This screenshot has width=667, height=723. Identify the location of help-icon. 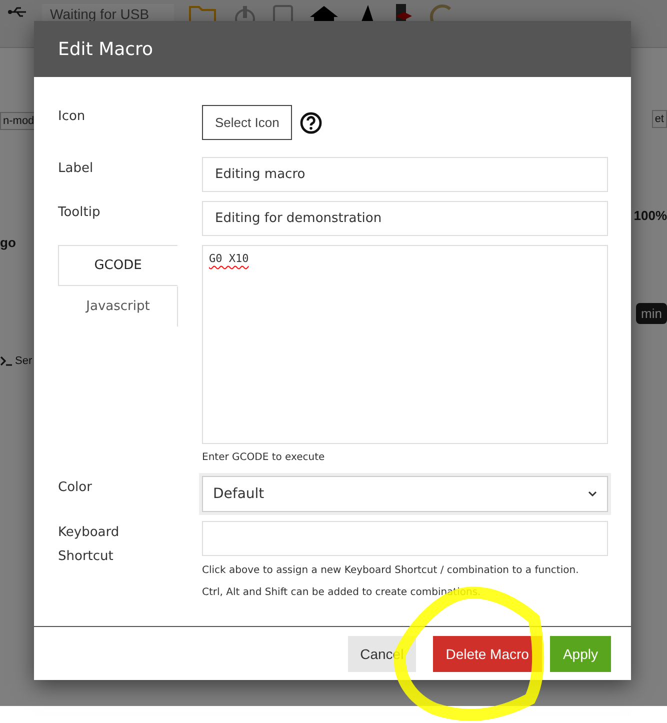
(311, 123).